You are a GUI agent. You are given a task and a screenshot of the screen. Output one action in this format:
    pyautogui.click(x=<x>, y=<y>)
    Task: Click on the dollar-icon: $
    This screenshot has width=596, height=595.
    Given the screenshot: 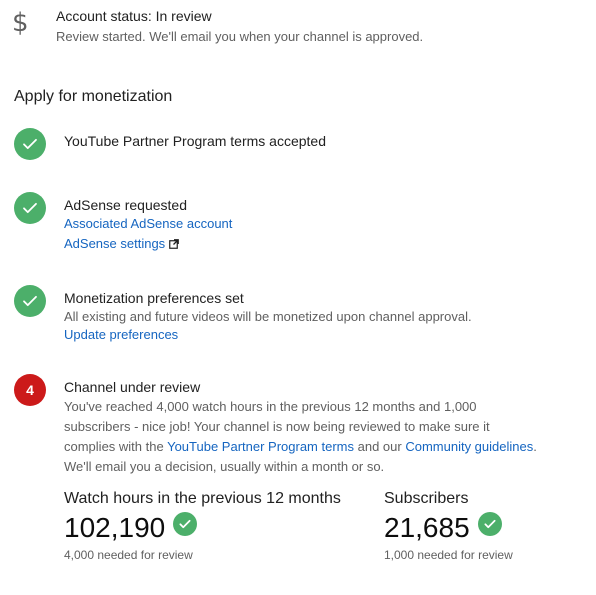 What is the action you would take?
    pyautogui.click(x=20, y=23)
    